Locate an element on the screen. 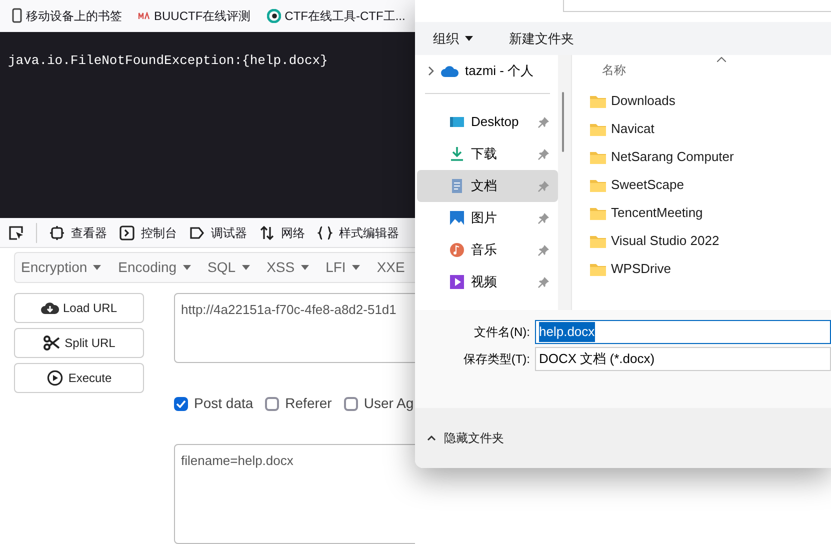 Image resolution: width=831 pixels, height=544 pixels. toolbar-button: 组织 is located at coordinates (453, 38).